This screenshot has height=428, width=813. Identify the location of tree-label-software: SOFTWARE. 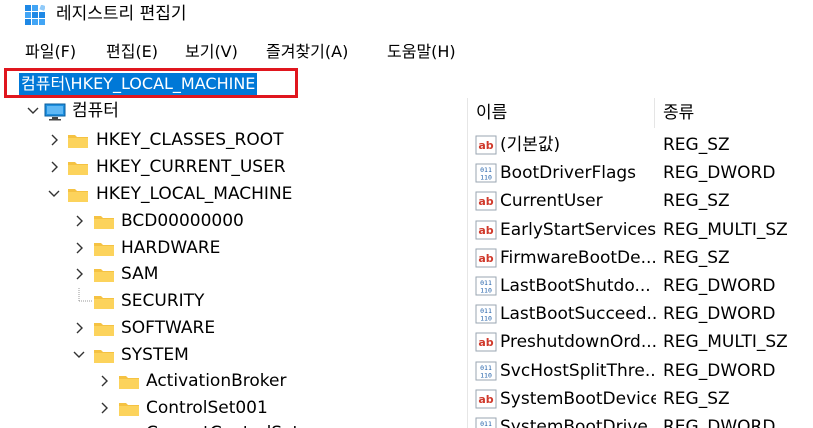
(168, 328).